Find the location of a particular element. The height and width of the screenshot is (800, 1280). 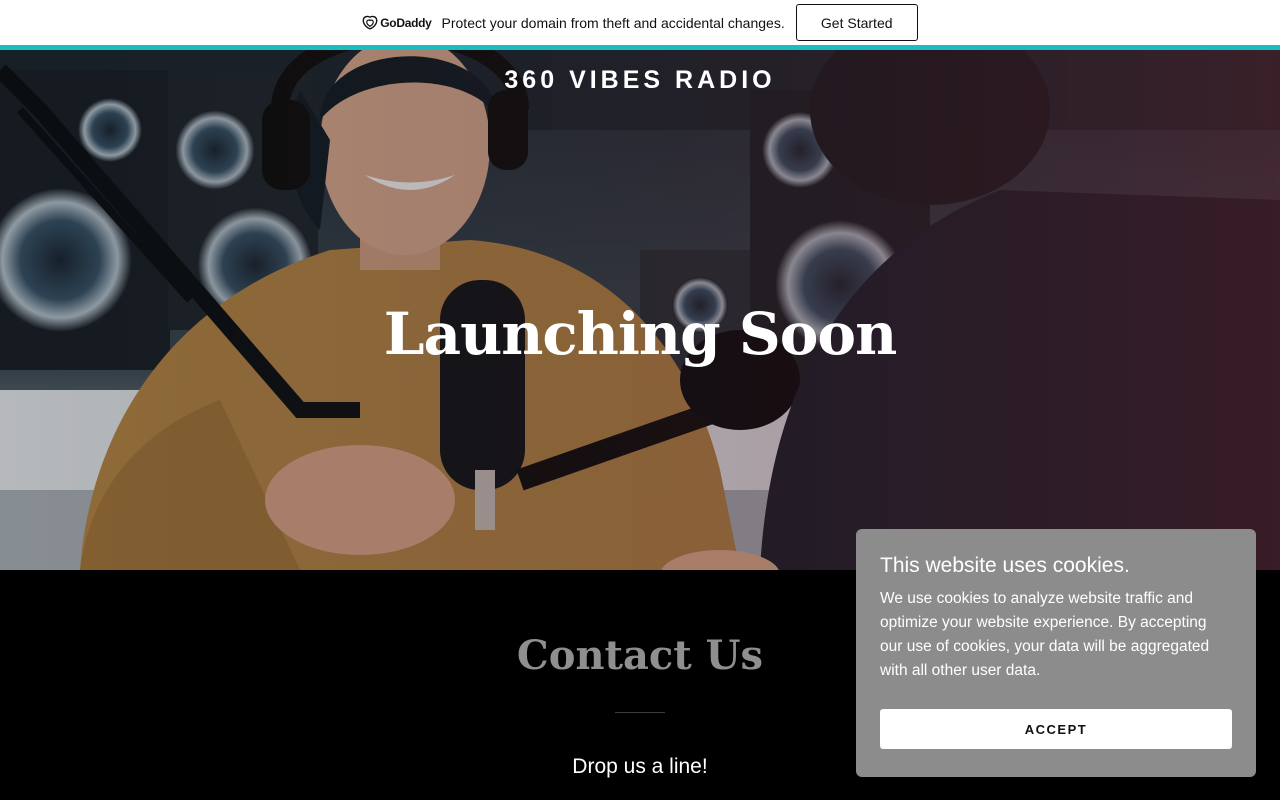

section-divider is located at coordinates (640, 712).